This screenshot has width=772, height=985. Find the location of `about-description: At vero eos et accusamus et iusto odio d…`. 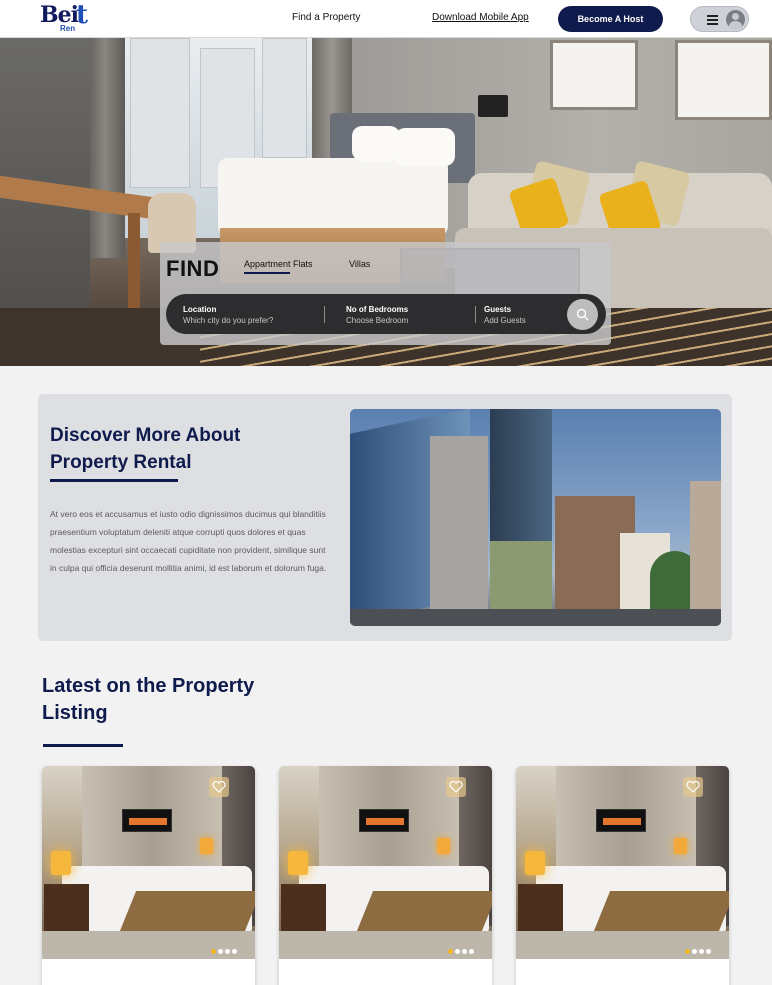

about-description: At vero eos et accusamus et iusto odio d… is located at coordinates (188, 541).